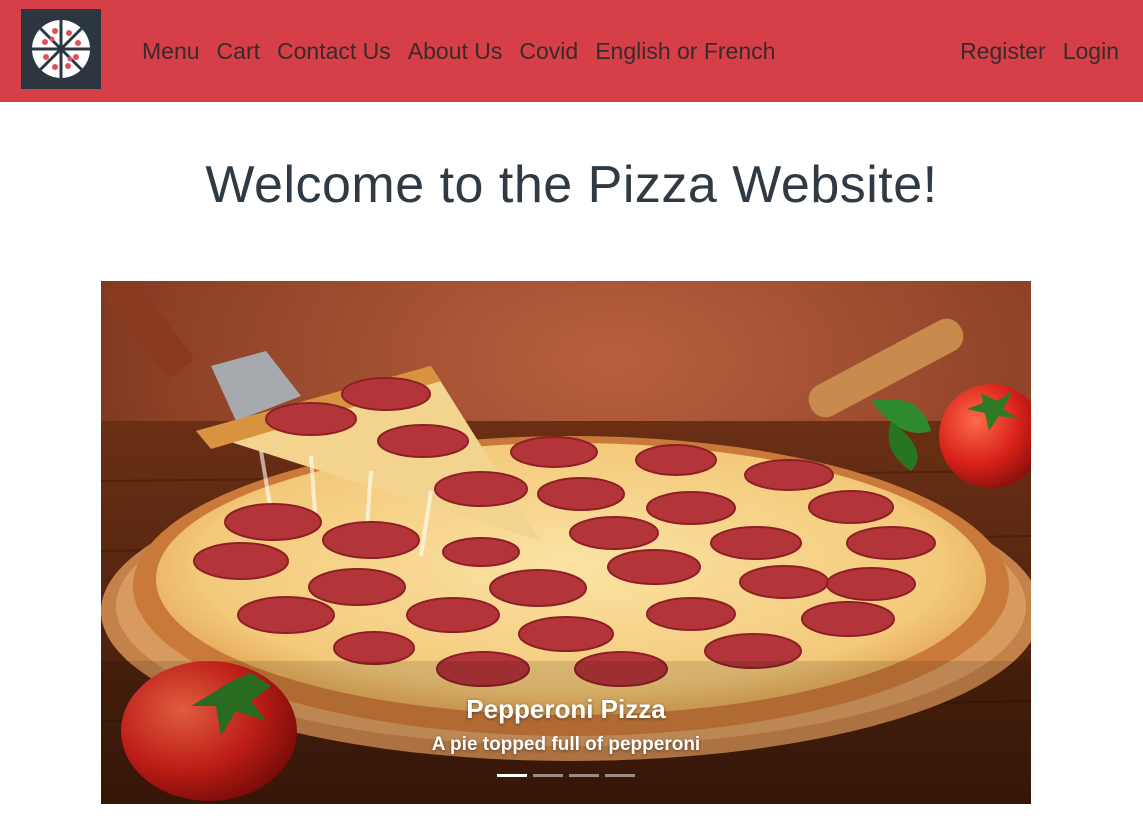  I want to click on nav-cart-link: Cart, so click(238, 51).